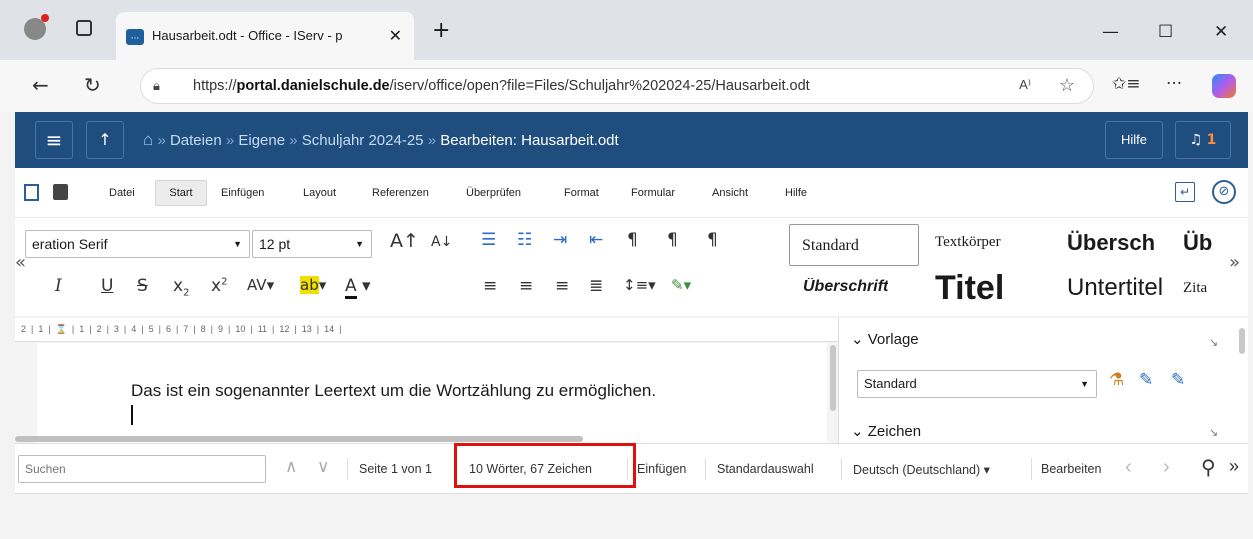 The width and height of the screenshot is (1253, 539). Describe the element at coordinates (105, 140) in the screenshot. I see `up-icon: ↑` at that location.